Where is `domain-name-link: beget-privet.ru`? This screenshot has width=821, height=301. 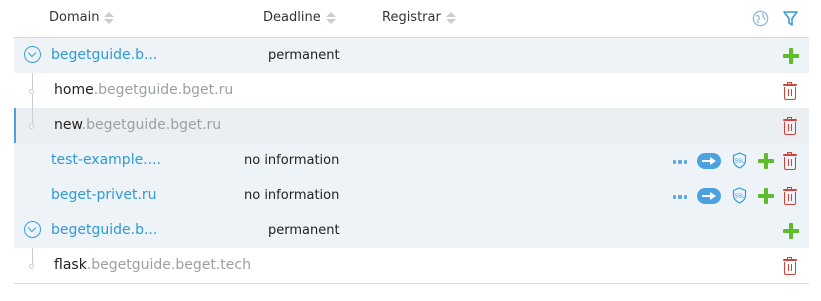 domain-name-link: beget-privet.ru is located at coordinates (104, 195).